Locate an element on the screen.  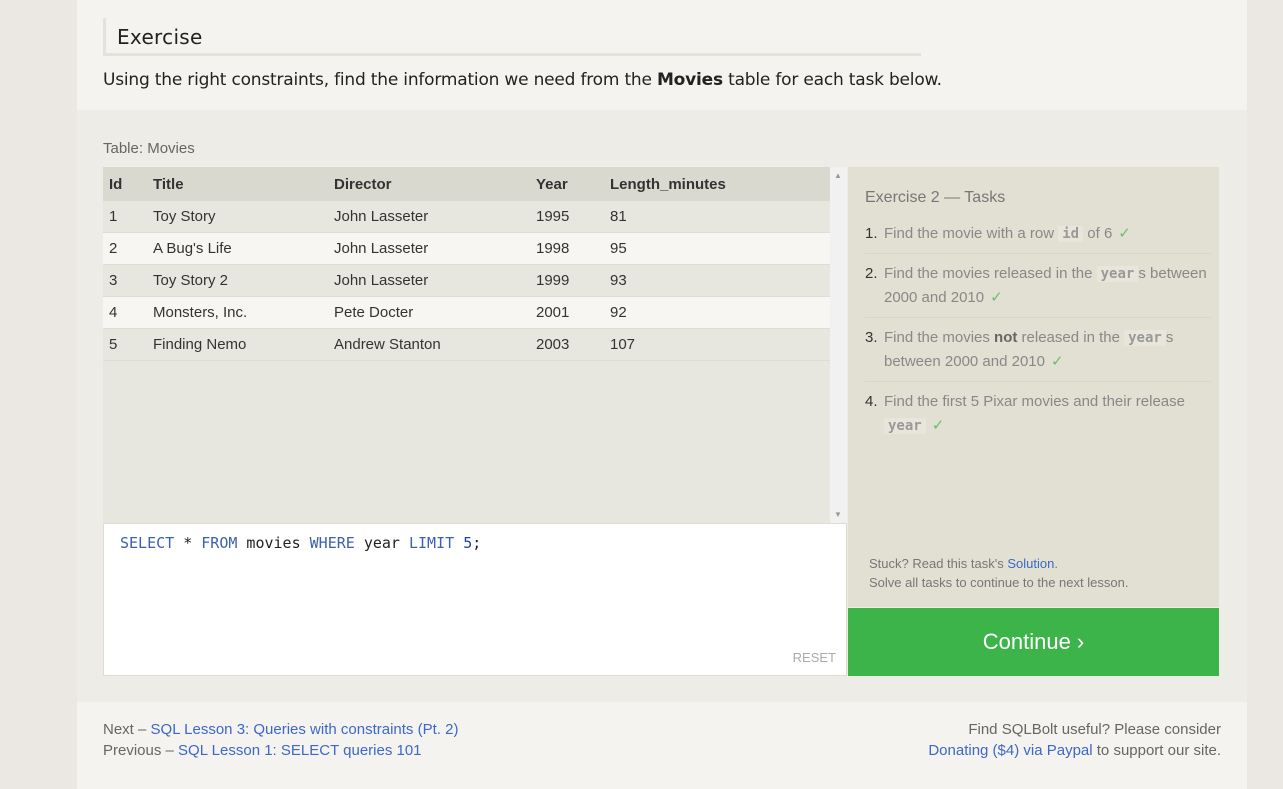
table-row: 5 Finding Nemo Andrew Stanton 2003 107 is located at coordinates (466, 344).